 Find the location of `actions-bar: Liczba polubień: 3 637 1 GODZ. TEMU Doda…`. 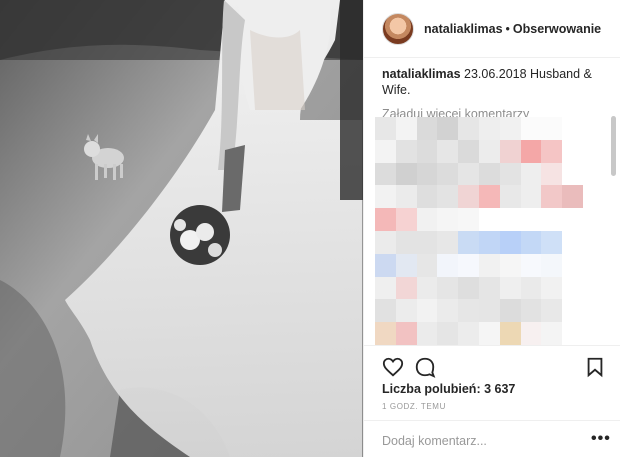

actions-bar: Liczba polubień: 3 637 1 GODZ. TEMU Doda… is located at coordinates (492, 401).